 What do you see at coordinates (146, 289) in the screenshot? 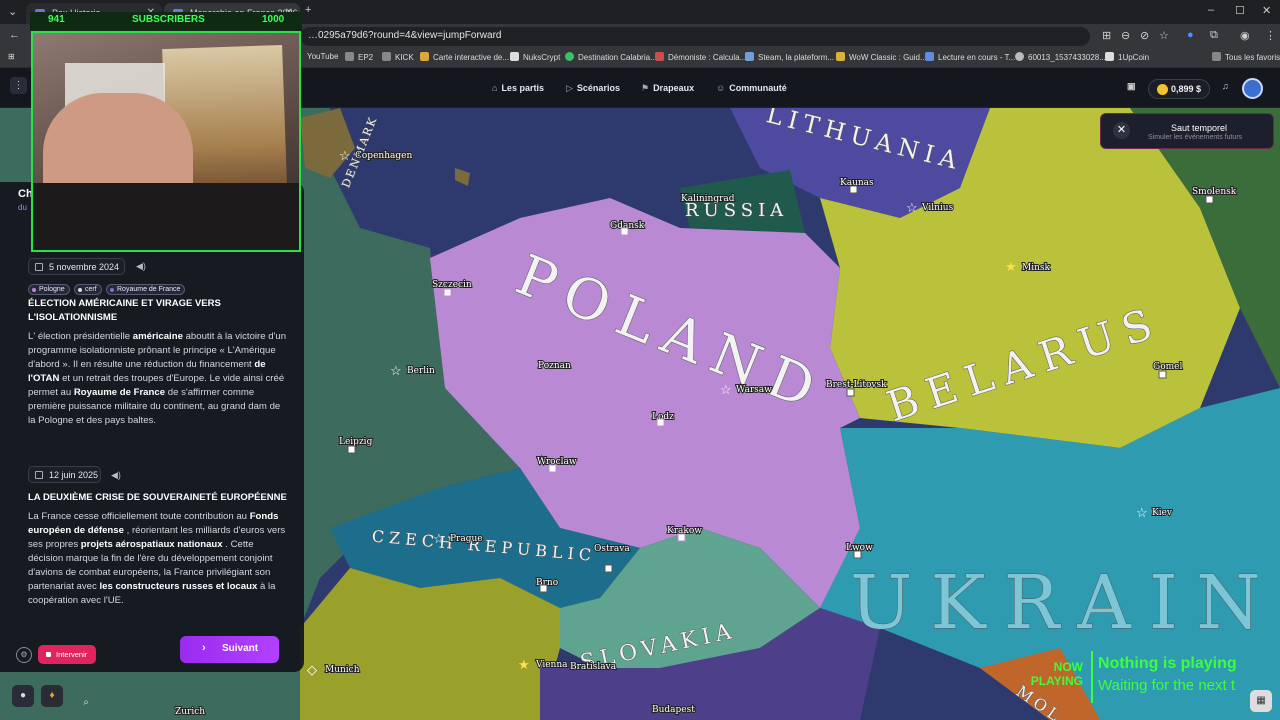
I see `tag-royaume-de-france: Royaume de France` at bounding box center [146, 289].